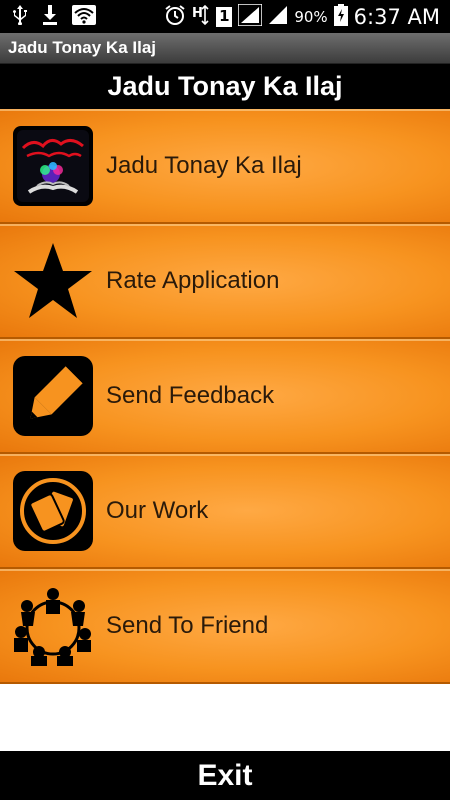 The width and height of the screenshot is (450, 800). I want to click on star-icon, so click(53, 281).